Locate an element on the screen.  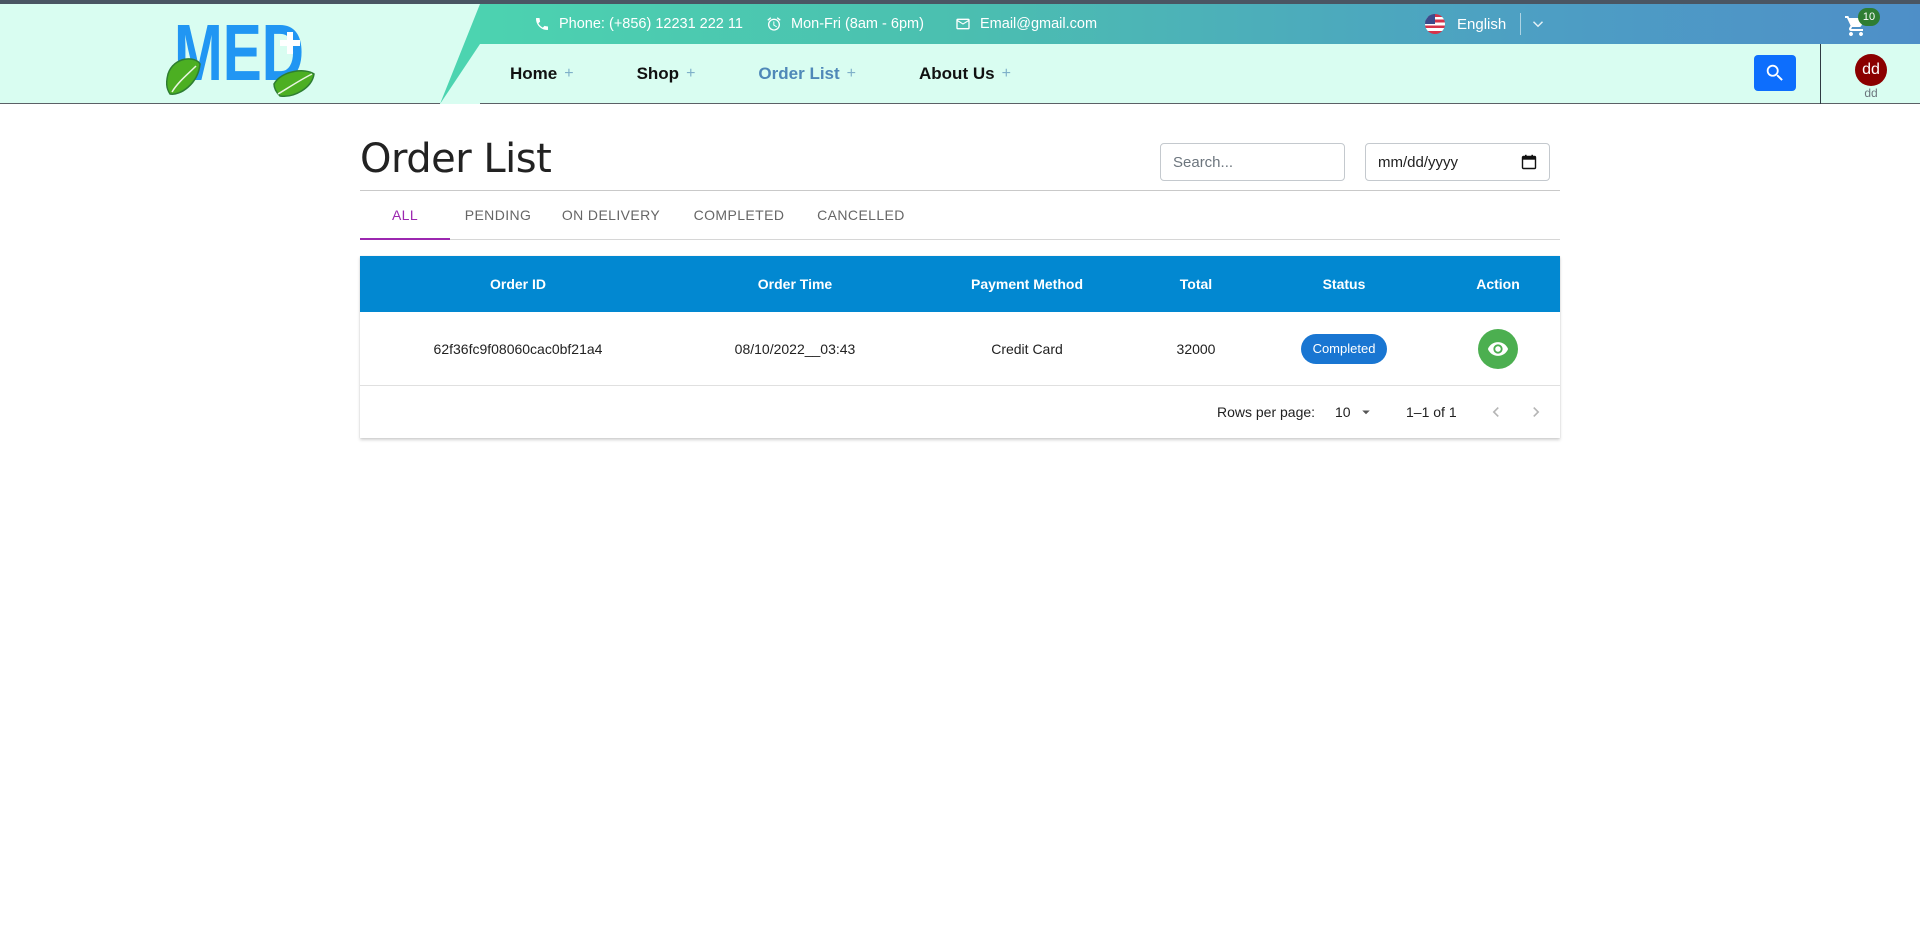
rows-per-page-value: 10 is located at coordinates (1343, 412).